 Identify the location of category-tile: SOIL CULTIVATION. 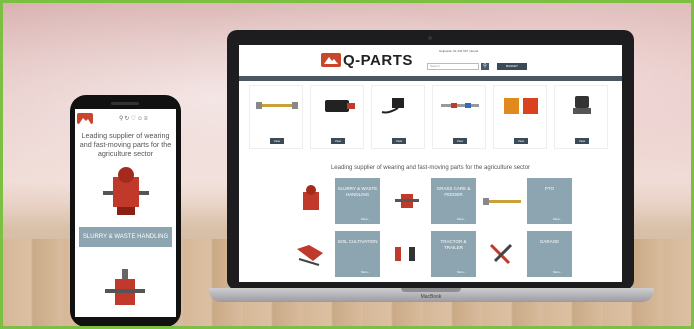
(357, 254).